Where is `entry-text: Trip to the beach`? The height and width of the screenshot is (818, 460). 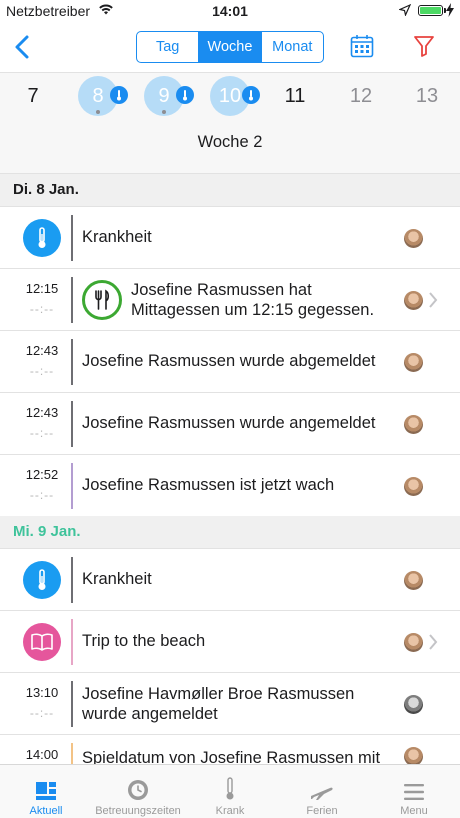
entry-text: Trip to the beach is located at coordinates (144, 641).